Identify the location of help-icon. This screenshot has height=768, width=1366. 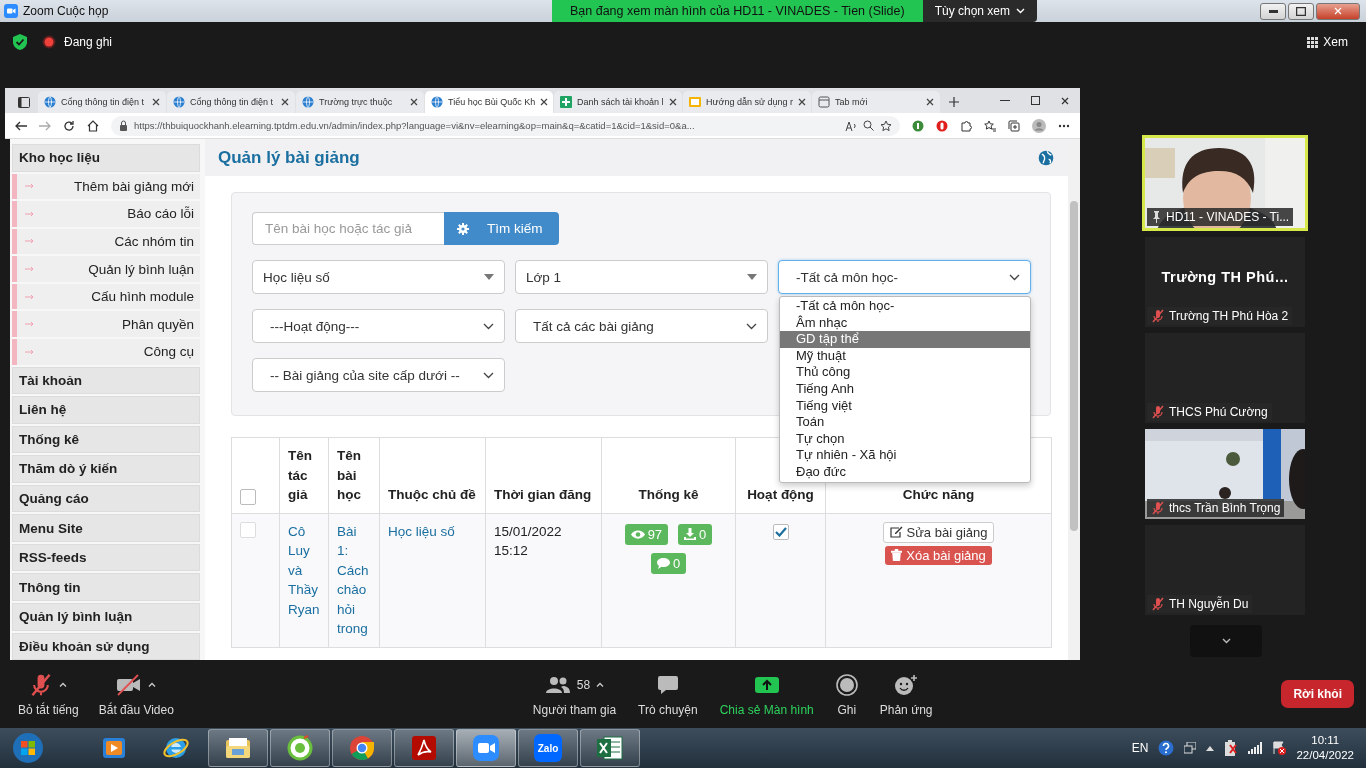
(1166, 748).